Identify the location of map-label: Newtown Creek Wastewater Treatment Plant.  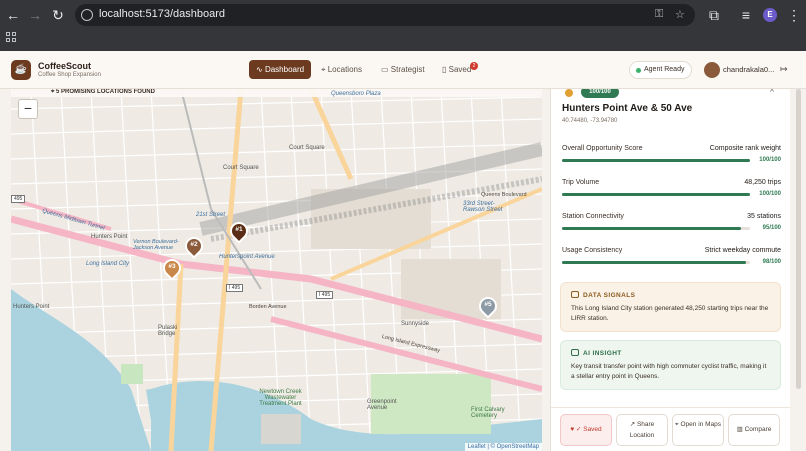
(280, 398).